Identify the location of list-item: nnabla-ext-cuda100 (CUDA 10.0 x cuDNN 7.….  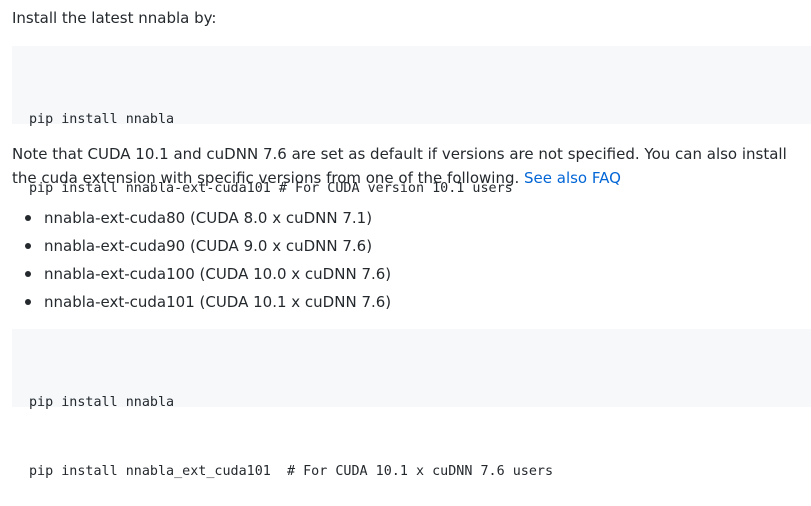
(195, 274).